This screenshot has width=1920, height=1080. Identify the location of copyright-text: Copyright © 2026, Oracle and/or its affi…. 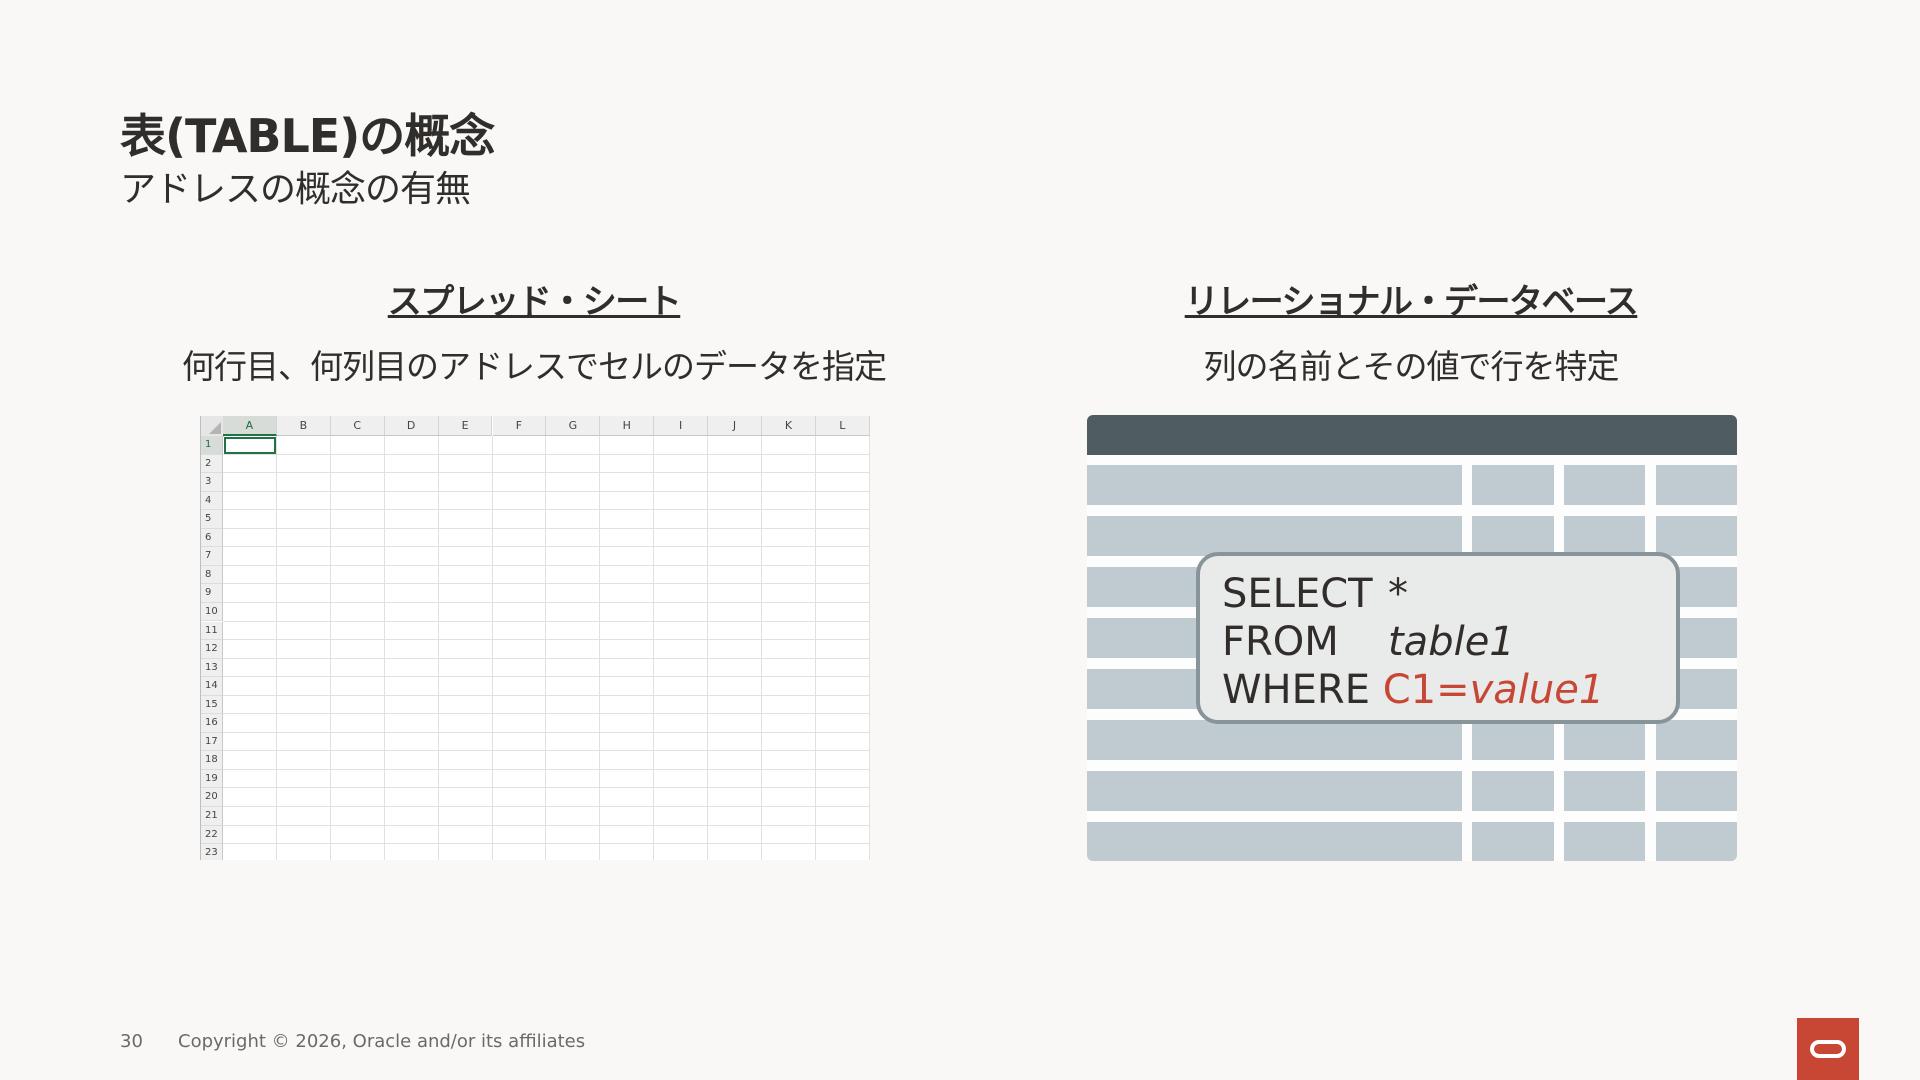
(382, 1041).